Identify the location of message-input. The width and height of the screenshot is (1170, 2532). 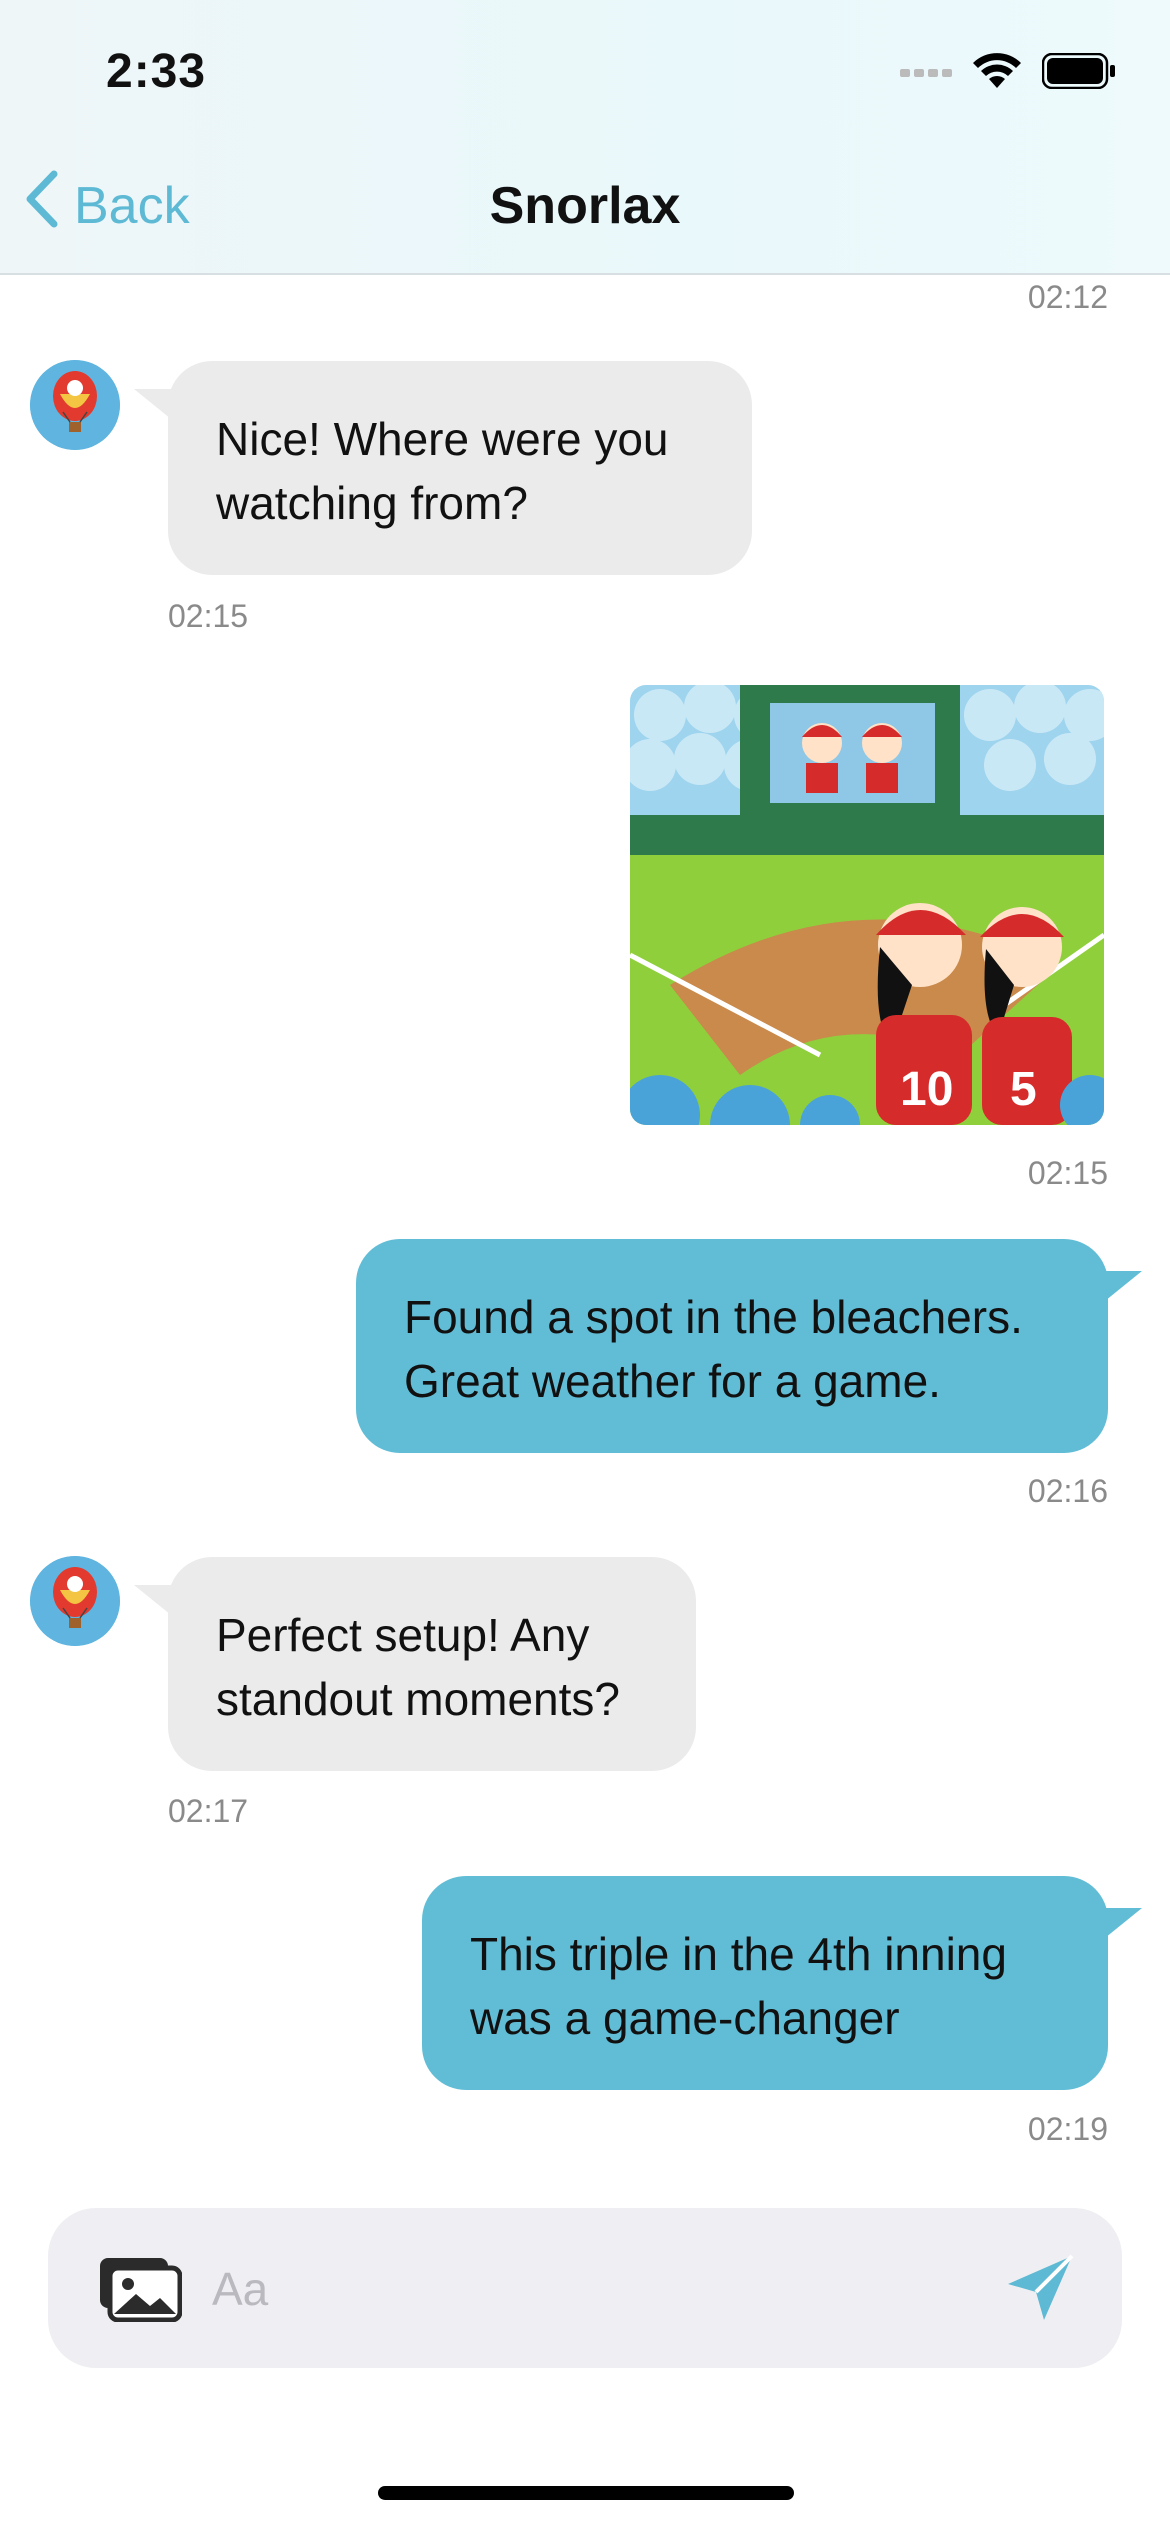
(602, 2289).